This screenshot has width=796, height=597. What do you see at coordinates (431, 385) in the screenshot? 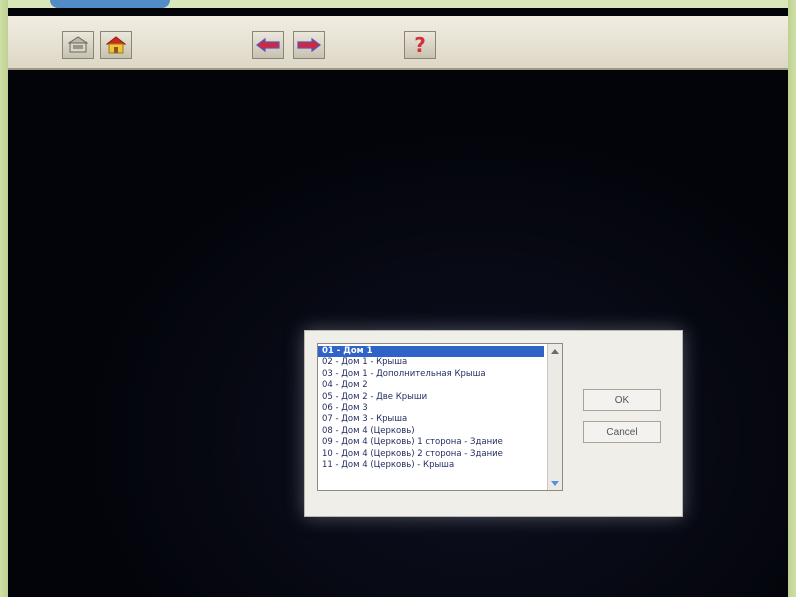
I see `list-item: 04 - Дом 2` at bounding box center [431, 385].